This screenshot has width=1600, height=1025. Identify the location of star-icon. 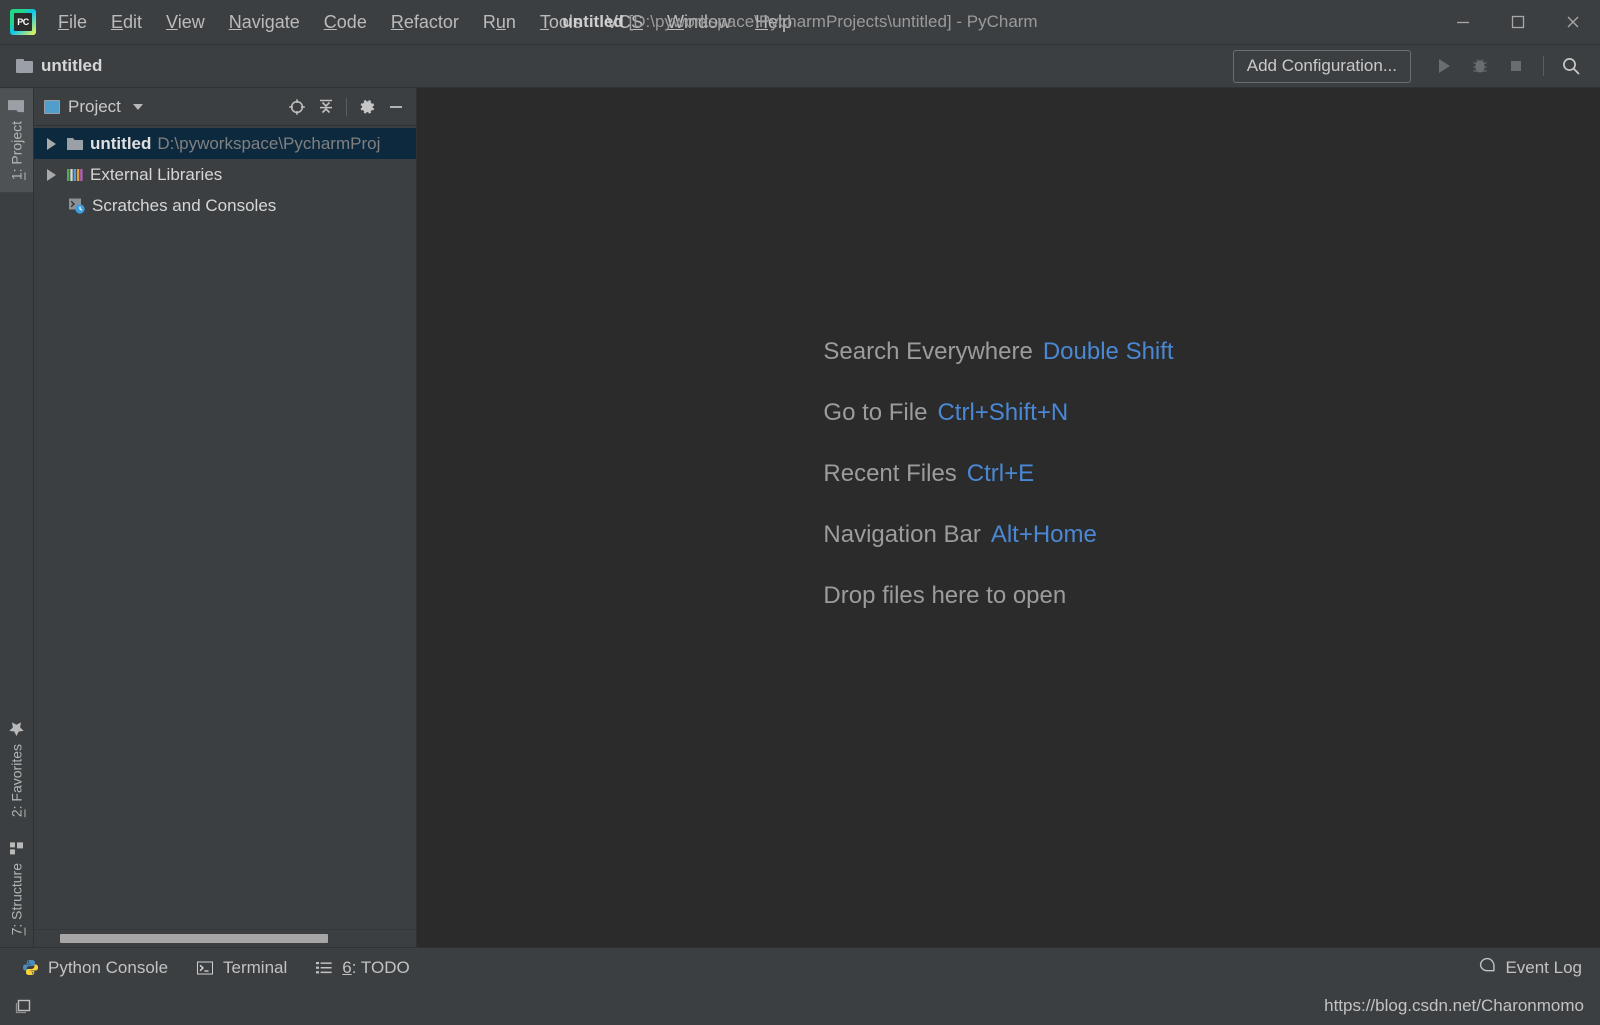
(16, 728).